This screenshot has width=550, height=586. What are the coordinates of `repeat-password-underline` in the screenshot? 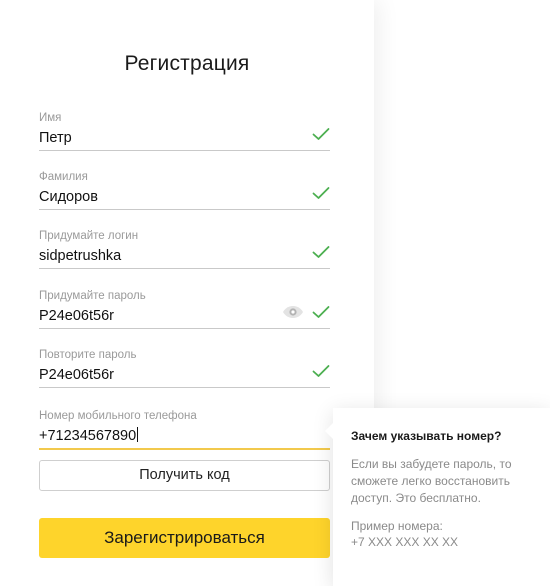 It's located at (184, 387).